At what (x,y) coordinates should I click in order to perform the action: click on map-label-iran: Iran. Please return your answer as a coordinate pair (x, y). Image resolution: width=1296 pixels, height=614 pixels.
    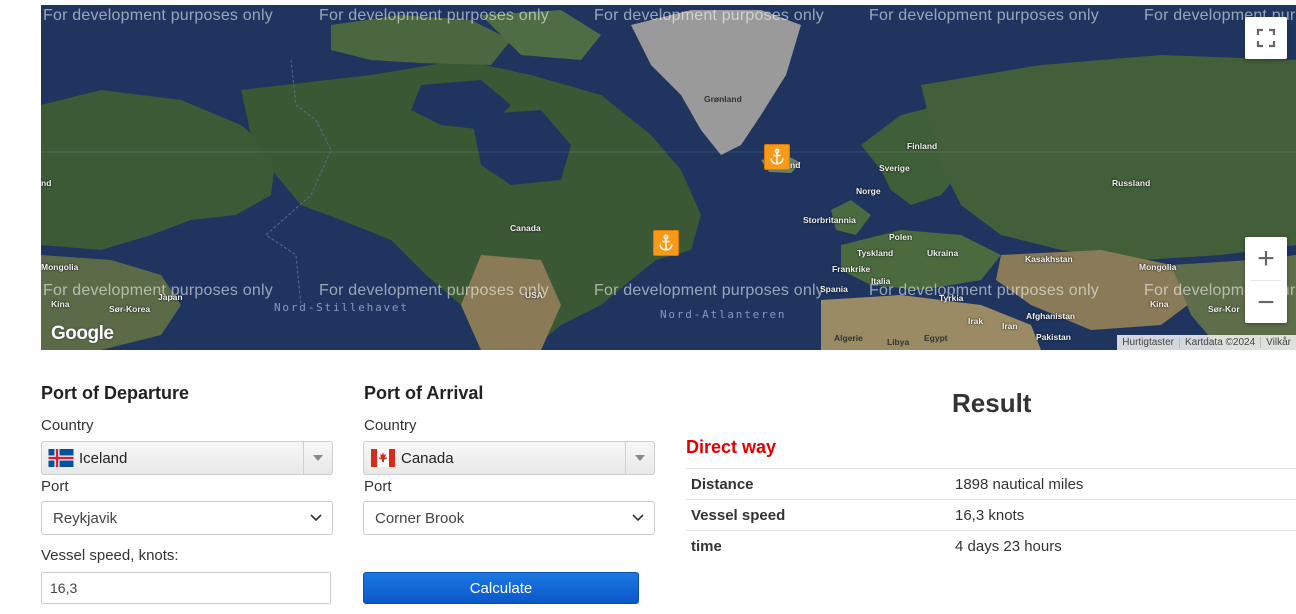
    Looking at the image, I should click on (1010, 326).